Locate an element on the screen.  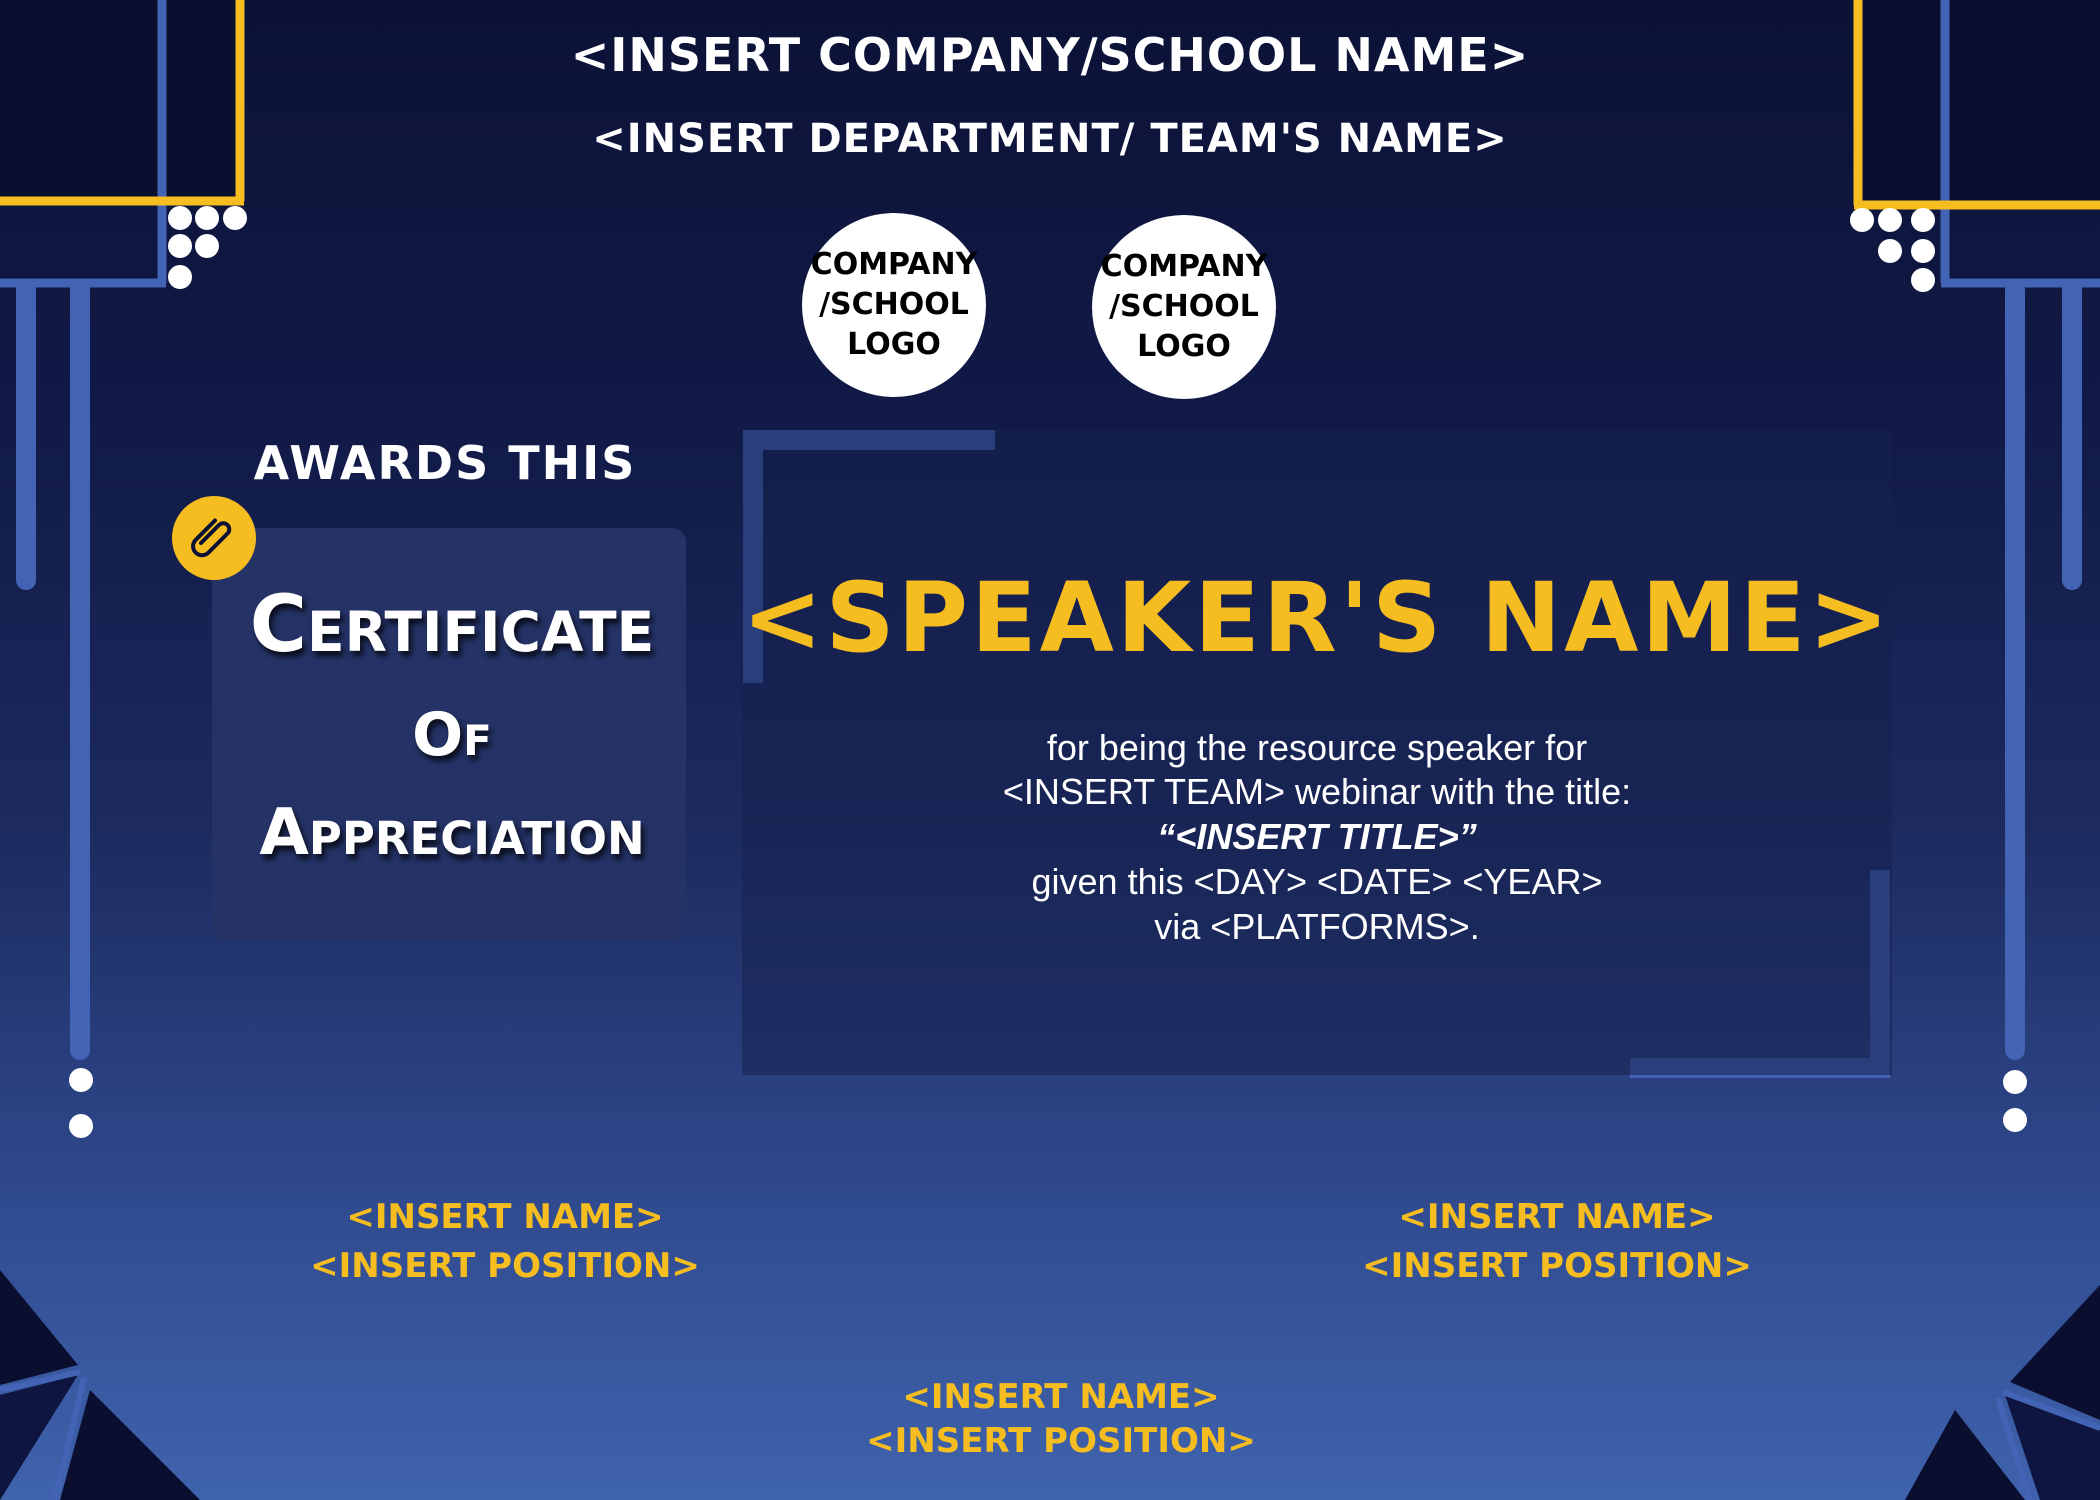
signatory-3-position: <INSERT POSITION> is located at coordinates (1061, 1441).